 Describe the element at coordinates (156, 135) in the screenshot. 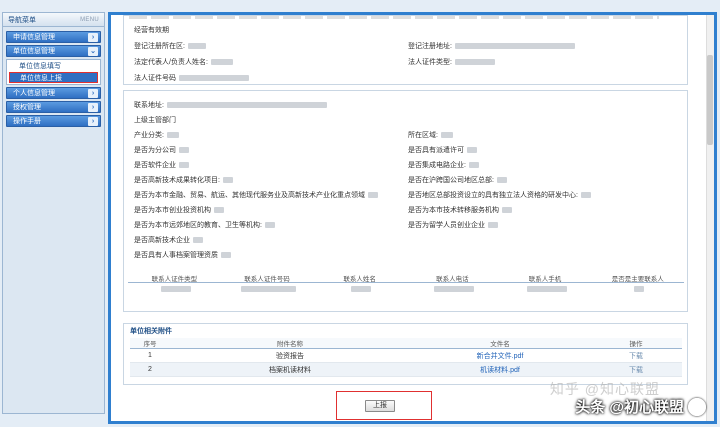

I see `field-industry: 产业分类:` at that location.